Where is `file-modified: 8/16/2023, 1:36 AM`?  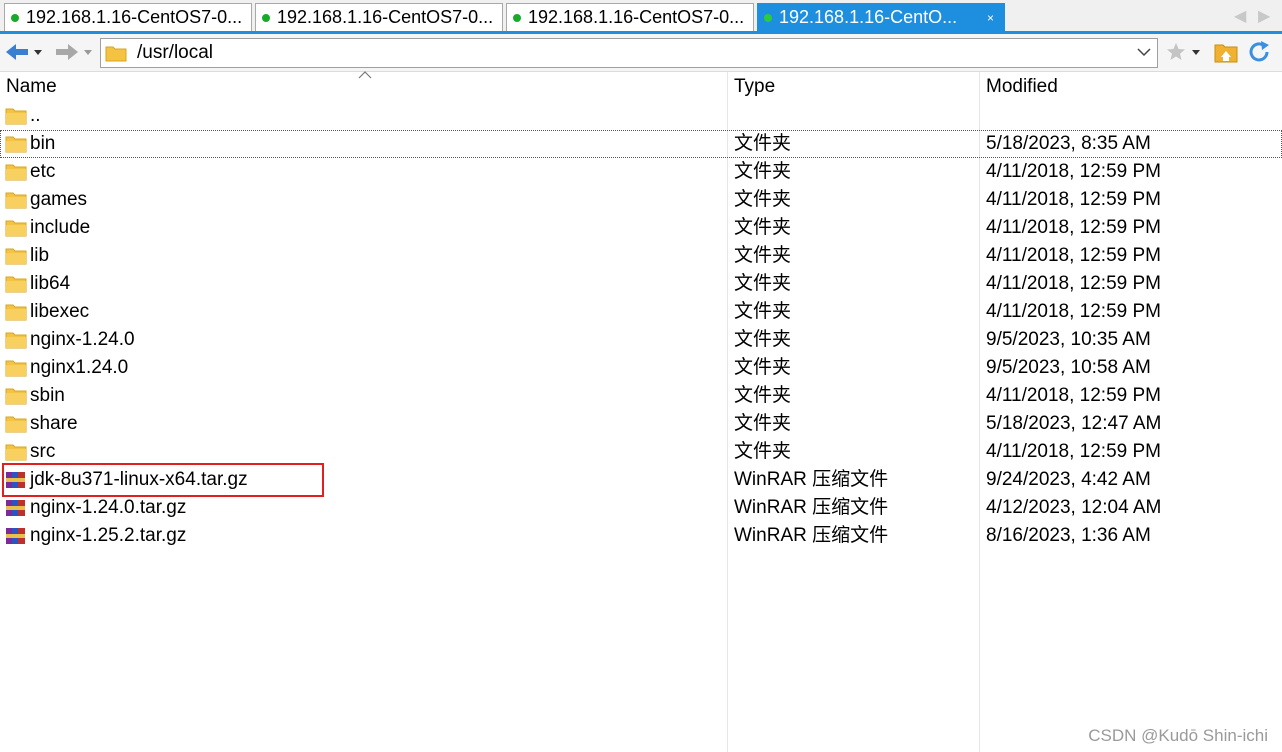 file-modified: 8/16/2023, 1:36 AM is located at coordinates (1068, 535).